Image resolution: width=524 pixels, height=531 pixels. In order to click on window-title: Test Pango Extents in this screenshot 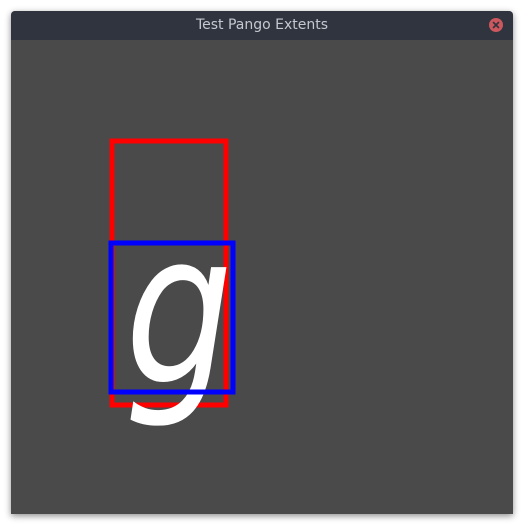, I will do `click(262, 25)`.